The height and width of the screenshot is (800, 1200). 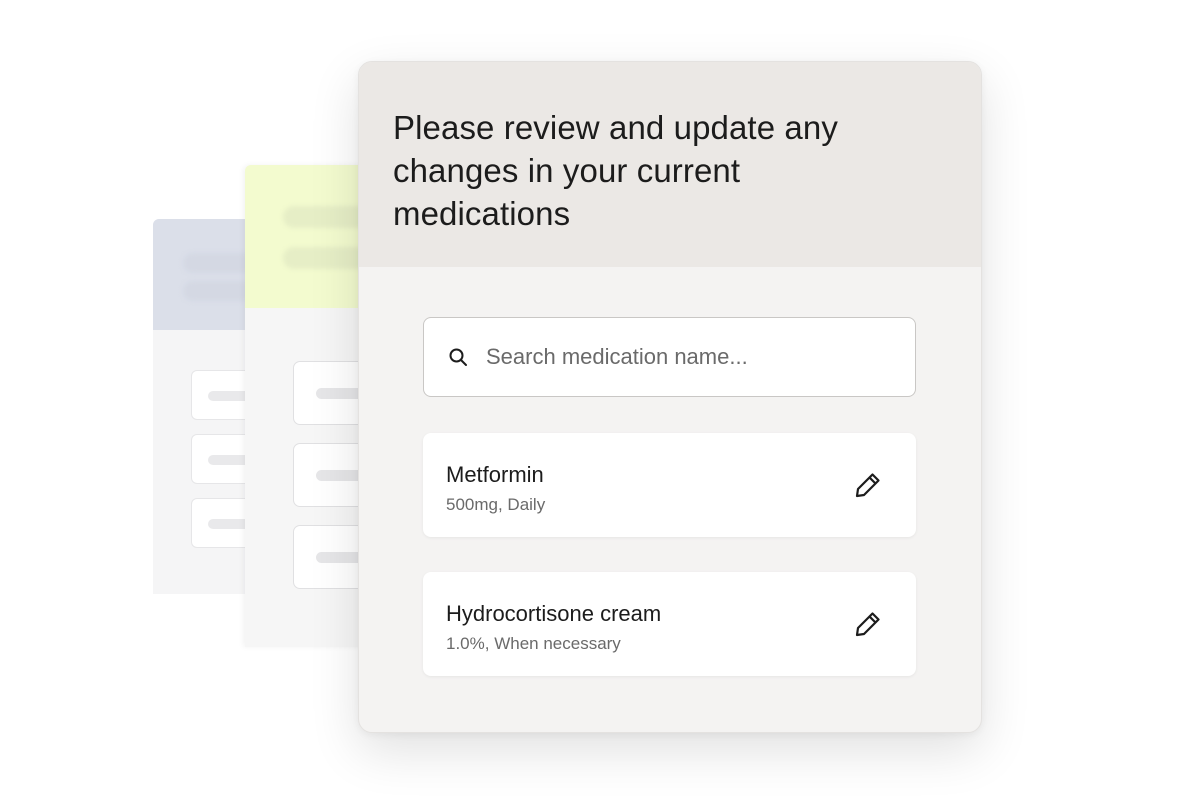 I want to click on medication-name: Hydrocortisone cream, so click(x=554, y=613).